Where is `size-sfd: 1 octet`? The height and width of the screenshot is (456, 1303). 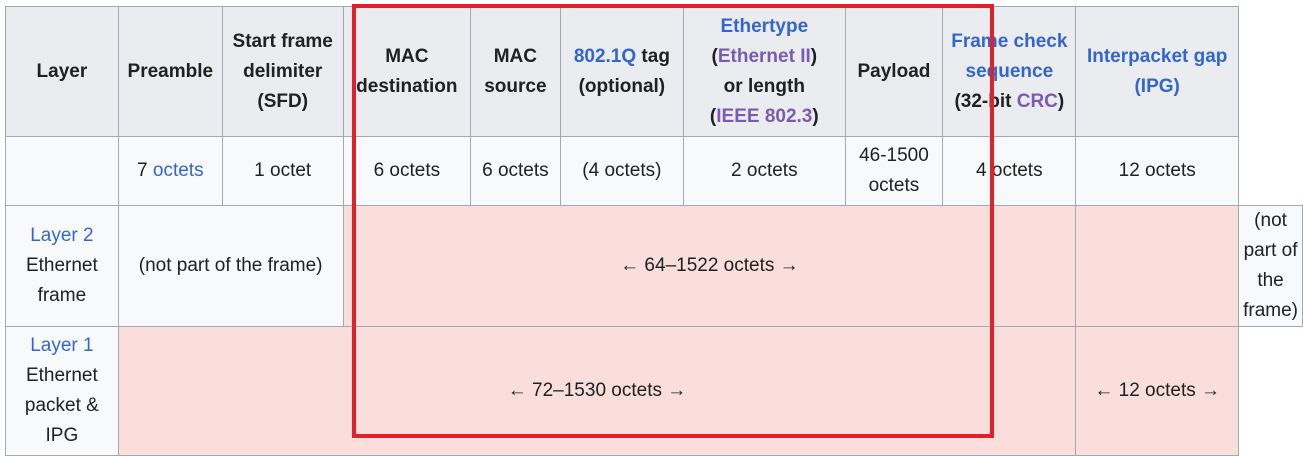 size-sfd: 1 octet is located at coordinates (282, 171).